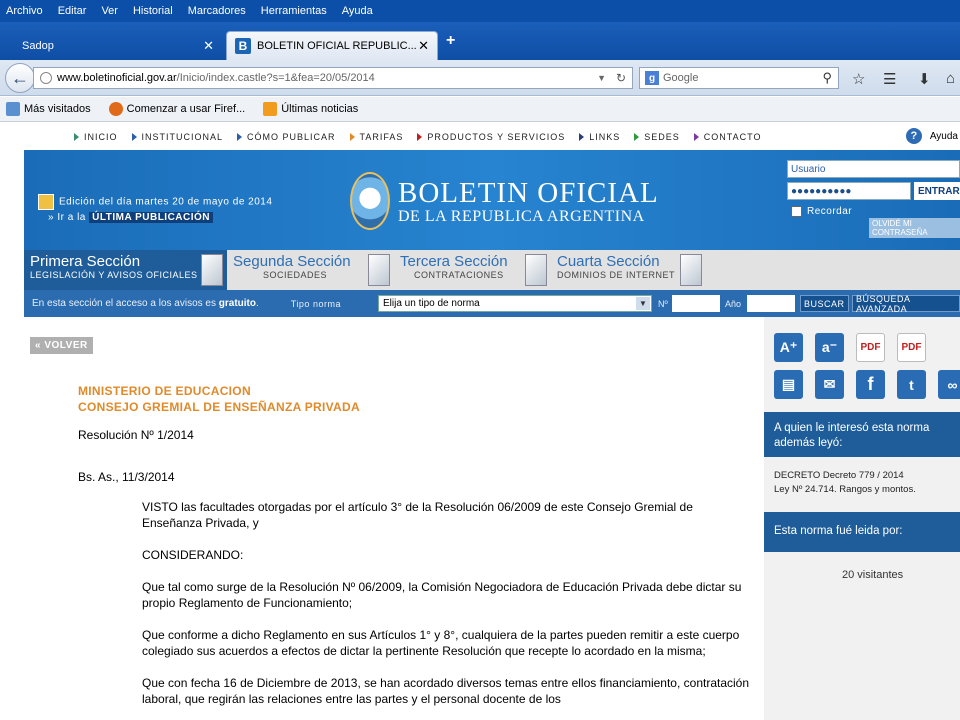 Image resolution: width=960 pixels, height=720 pixels. Describe the element at coordinates (733, 303) in the screenshot. I see `anio-label: Año` at that location.